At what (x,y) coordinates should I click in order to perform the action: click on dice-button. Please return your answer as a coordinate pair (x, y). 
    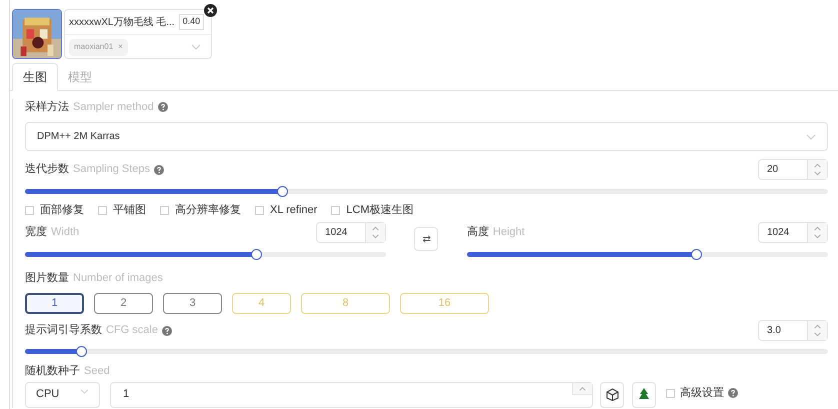
    Looking at the image, I should click on (612, 395).